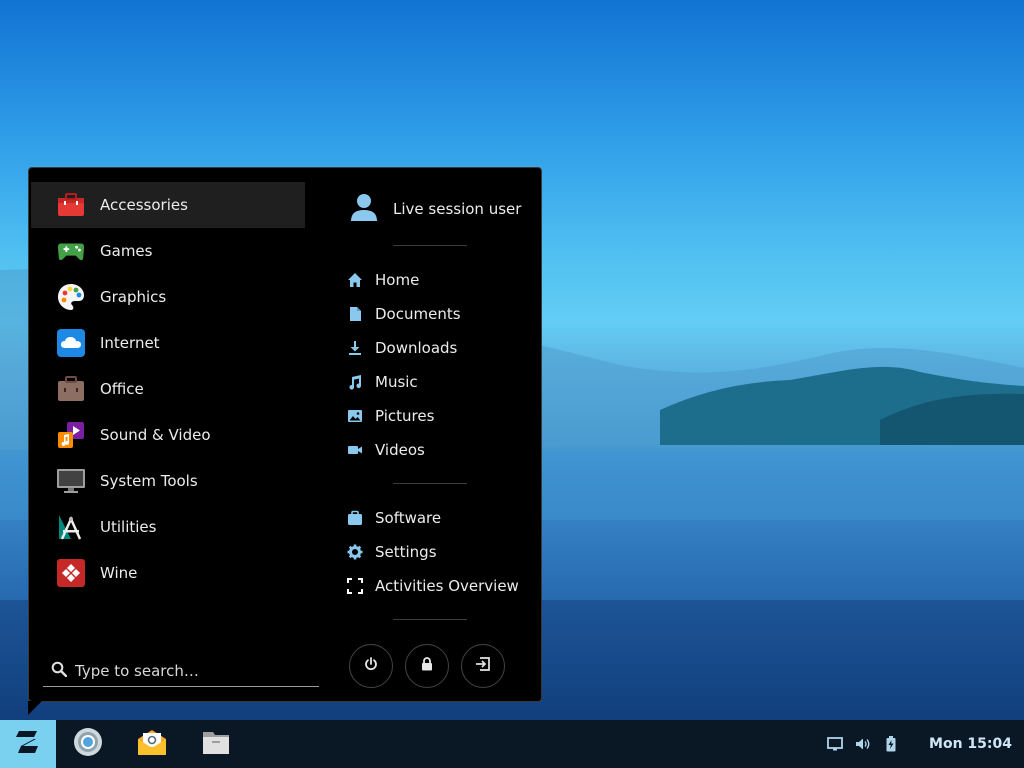  What do you see at coordinates (122, 389) in the screenshot?
I see `category-label: Office` at bounding box center [122, 389].